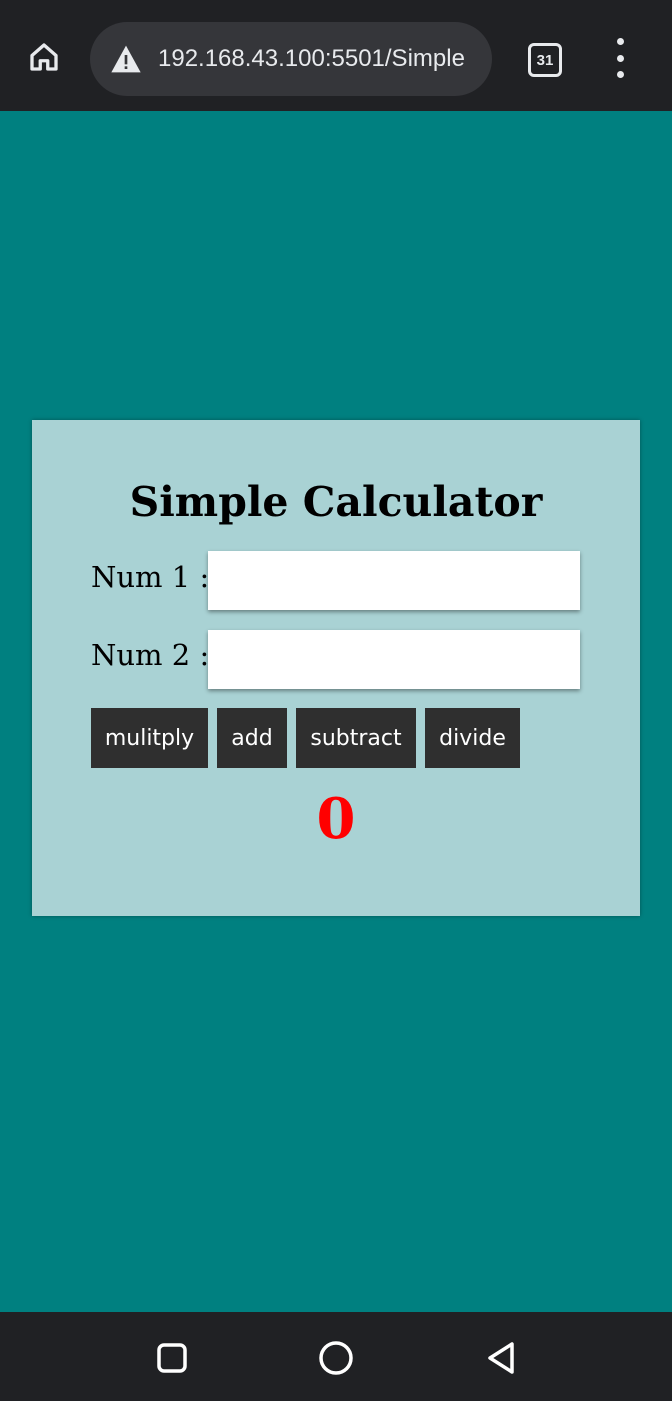 Image resolution: width=672 pixels, height=1401 pixels. I want to click on browser-menu-button, so click(620, 58).